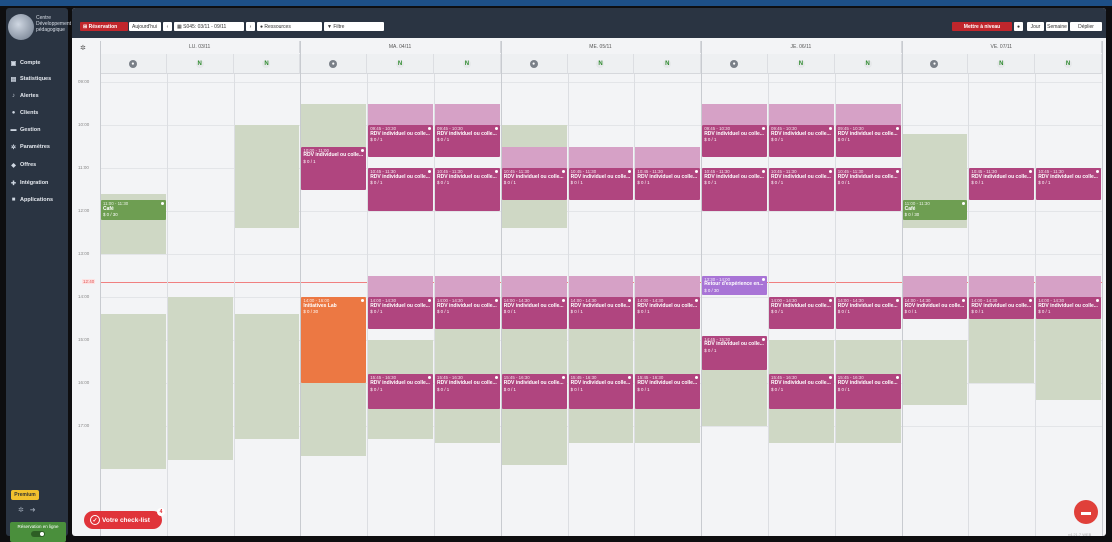 The image size is (1112, 542). Describe the element at coordinates (83, 48) in the screenshot. I see `calendar-settings-icon: ✲` at that location.